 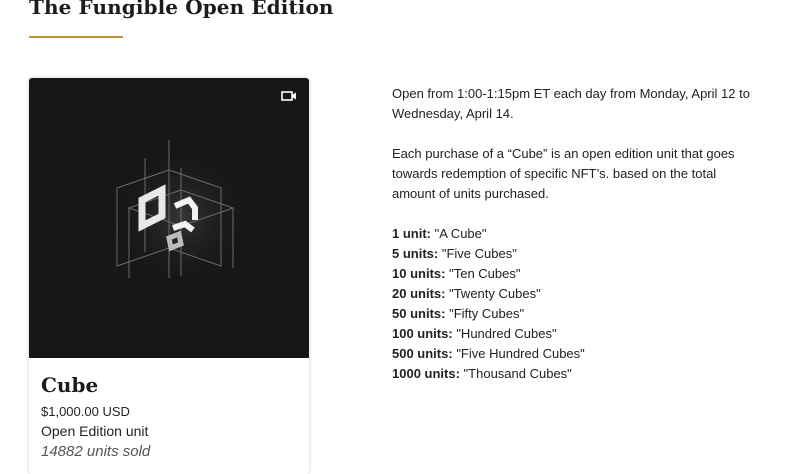 I want to click on tier-name: "Five Hundred Cubes", so click(x=520, y=353).